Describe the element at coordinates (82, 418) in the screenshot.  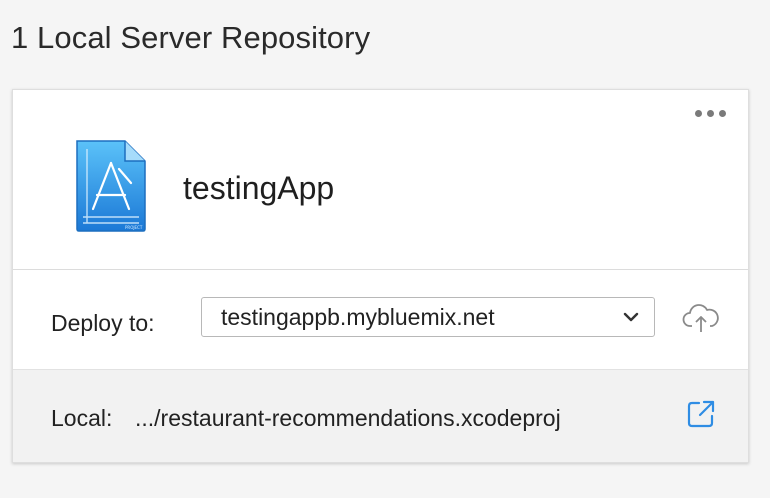
I see `local-label: Local:` at that location.